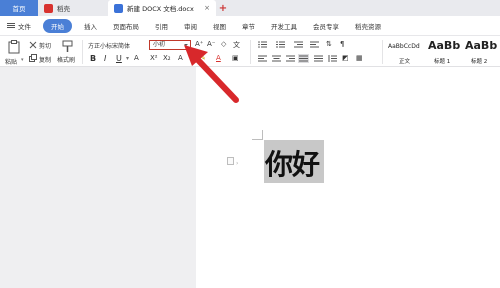 The width and height of the screenshot is (500, 288). I want to click on pinyin-icon: 文, so click(236, 45).